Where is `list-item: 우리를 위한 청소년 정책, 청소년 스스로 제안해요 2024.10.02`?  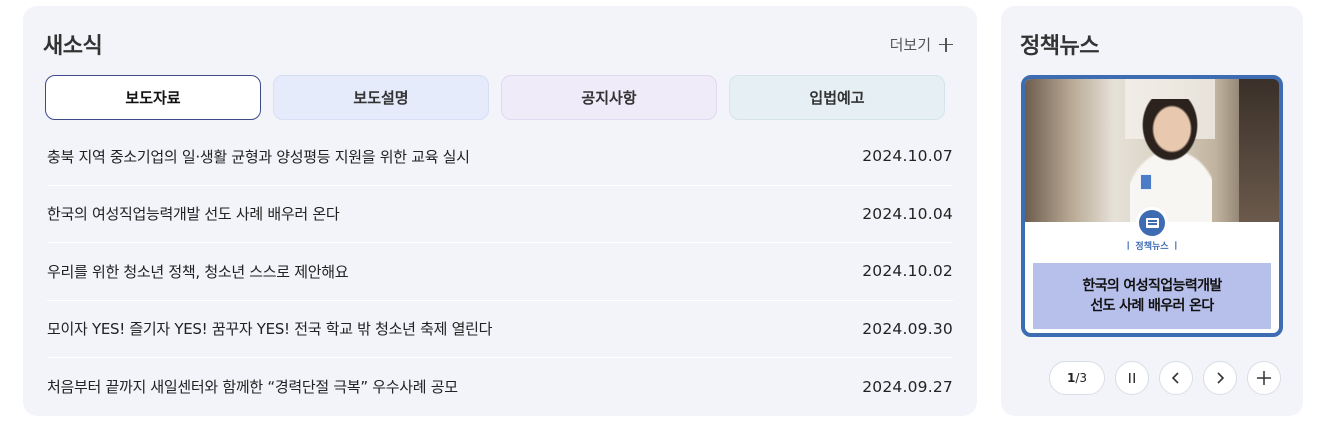
list-item: 우리를 위한 청소년 정책, 청소년 스스로 제안해요 2024.10.02 is located at coordinates (500, 272).